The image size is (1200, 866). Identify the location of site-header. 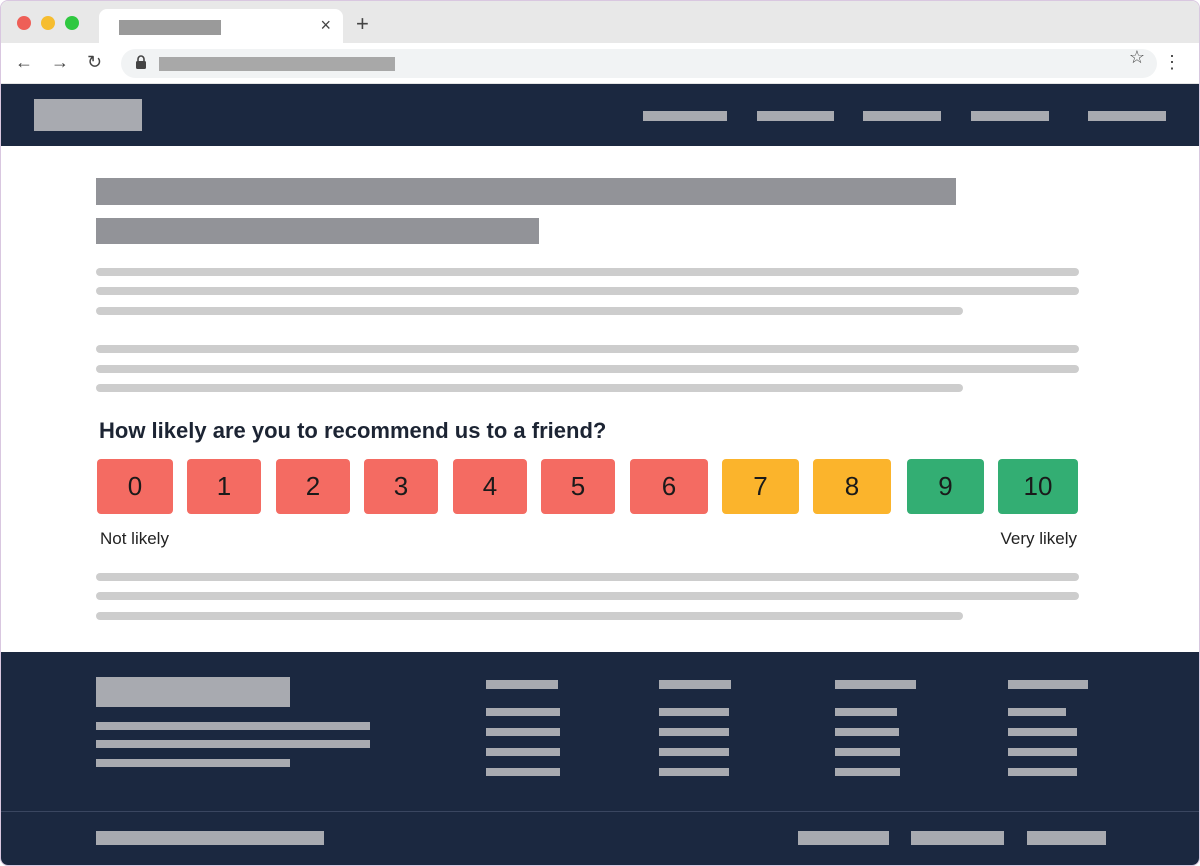
(600, 115).